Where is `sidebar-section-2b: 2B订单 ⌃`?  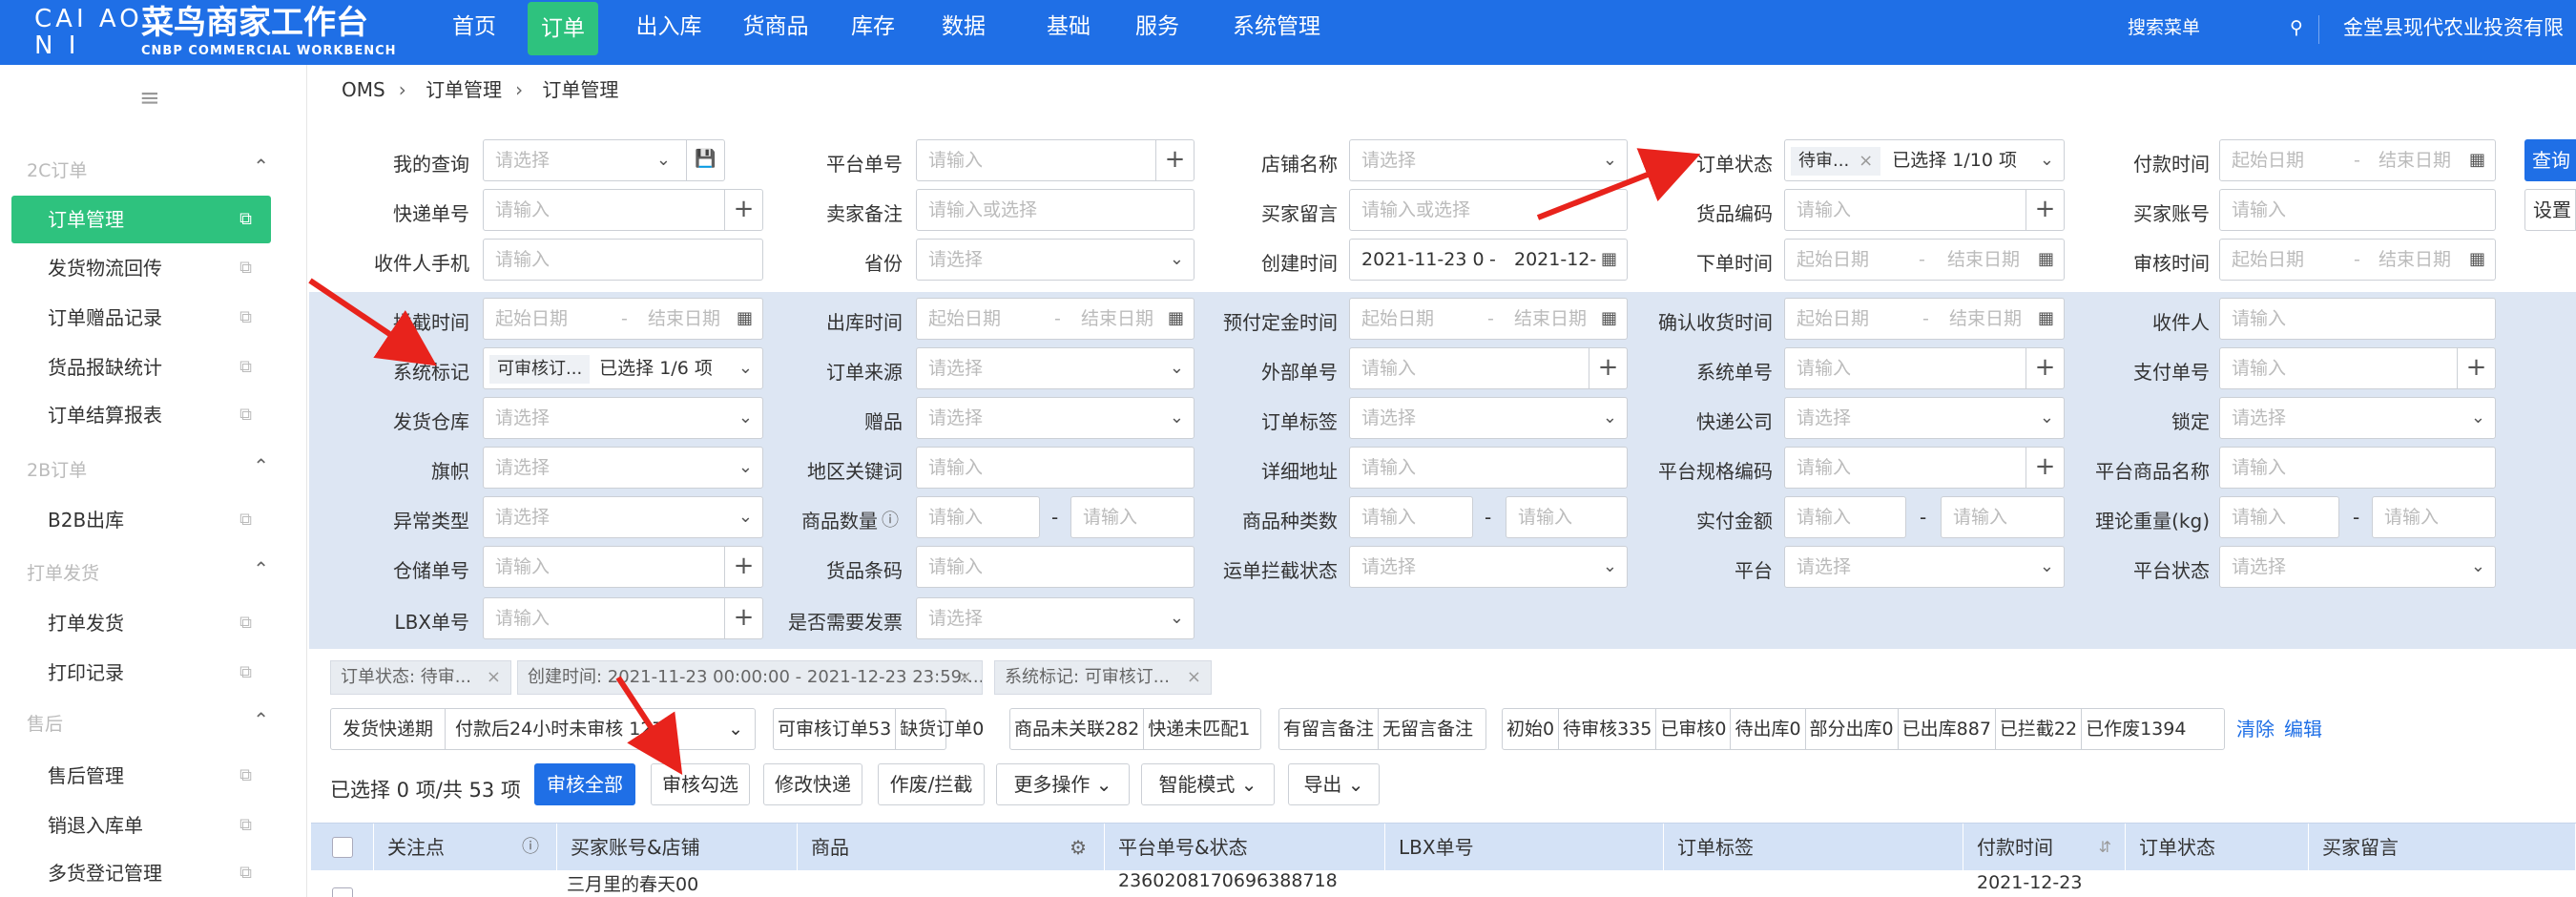 sidebar-section-2b: 2B订单 ⌃ is located at coordinates (155, 469).